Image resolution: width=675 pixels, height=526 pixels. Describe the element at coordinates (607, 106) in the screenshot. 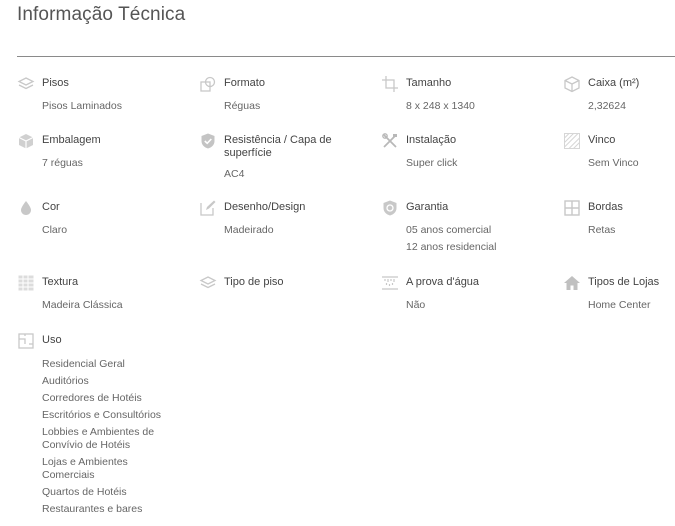

I see `spec-value: 2,32624` at that location.